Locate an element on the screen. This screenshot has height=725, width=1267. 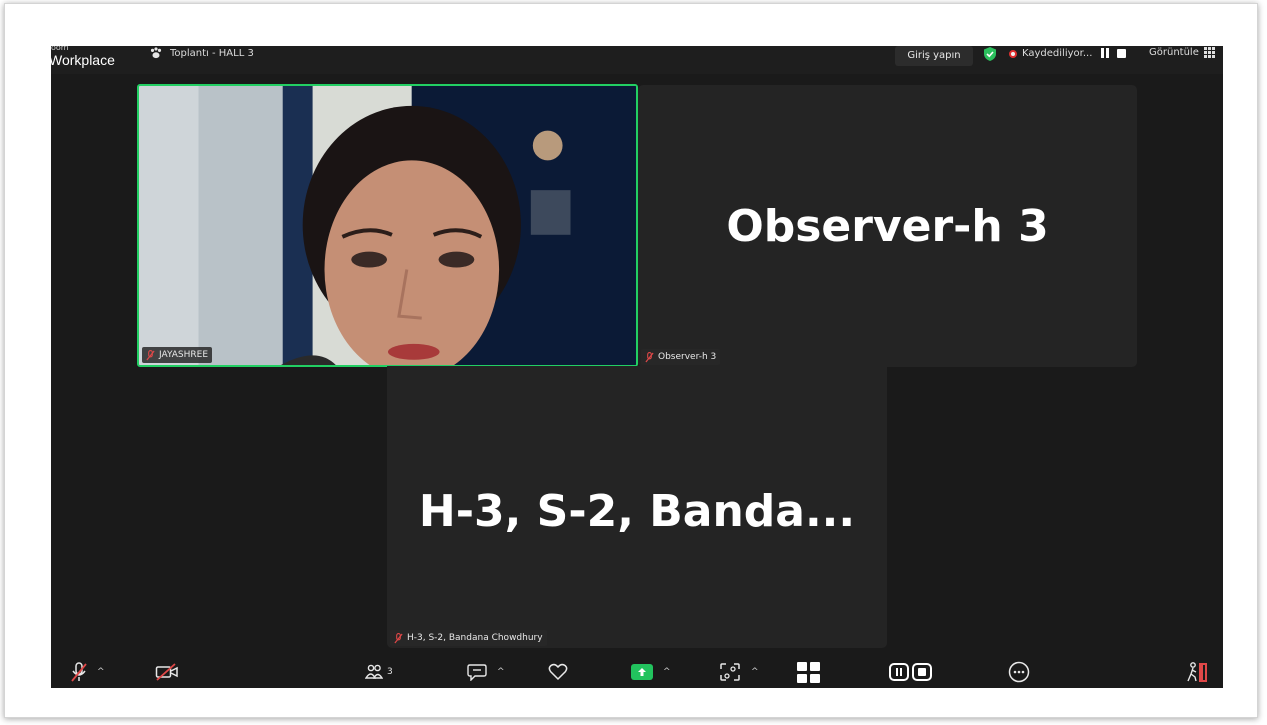
focus-frame-icon is located at coordinates (730, 672).